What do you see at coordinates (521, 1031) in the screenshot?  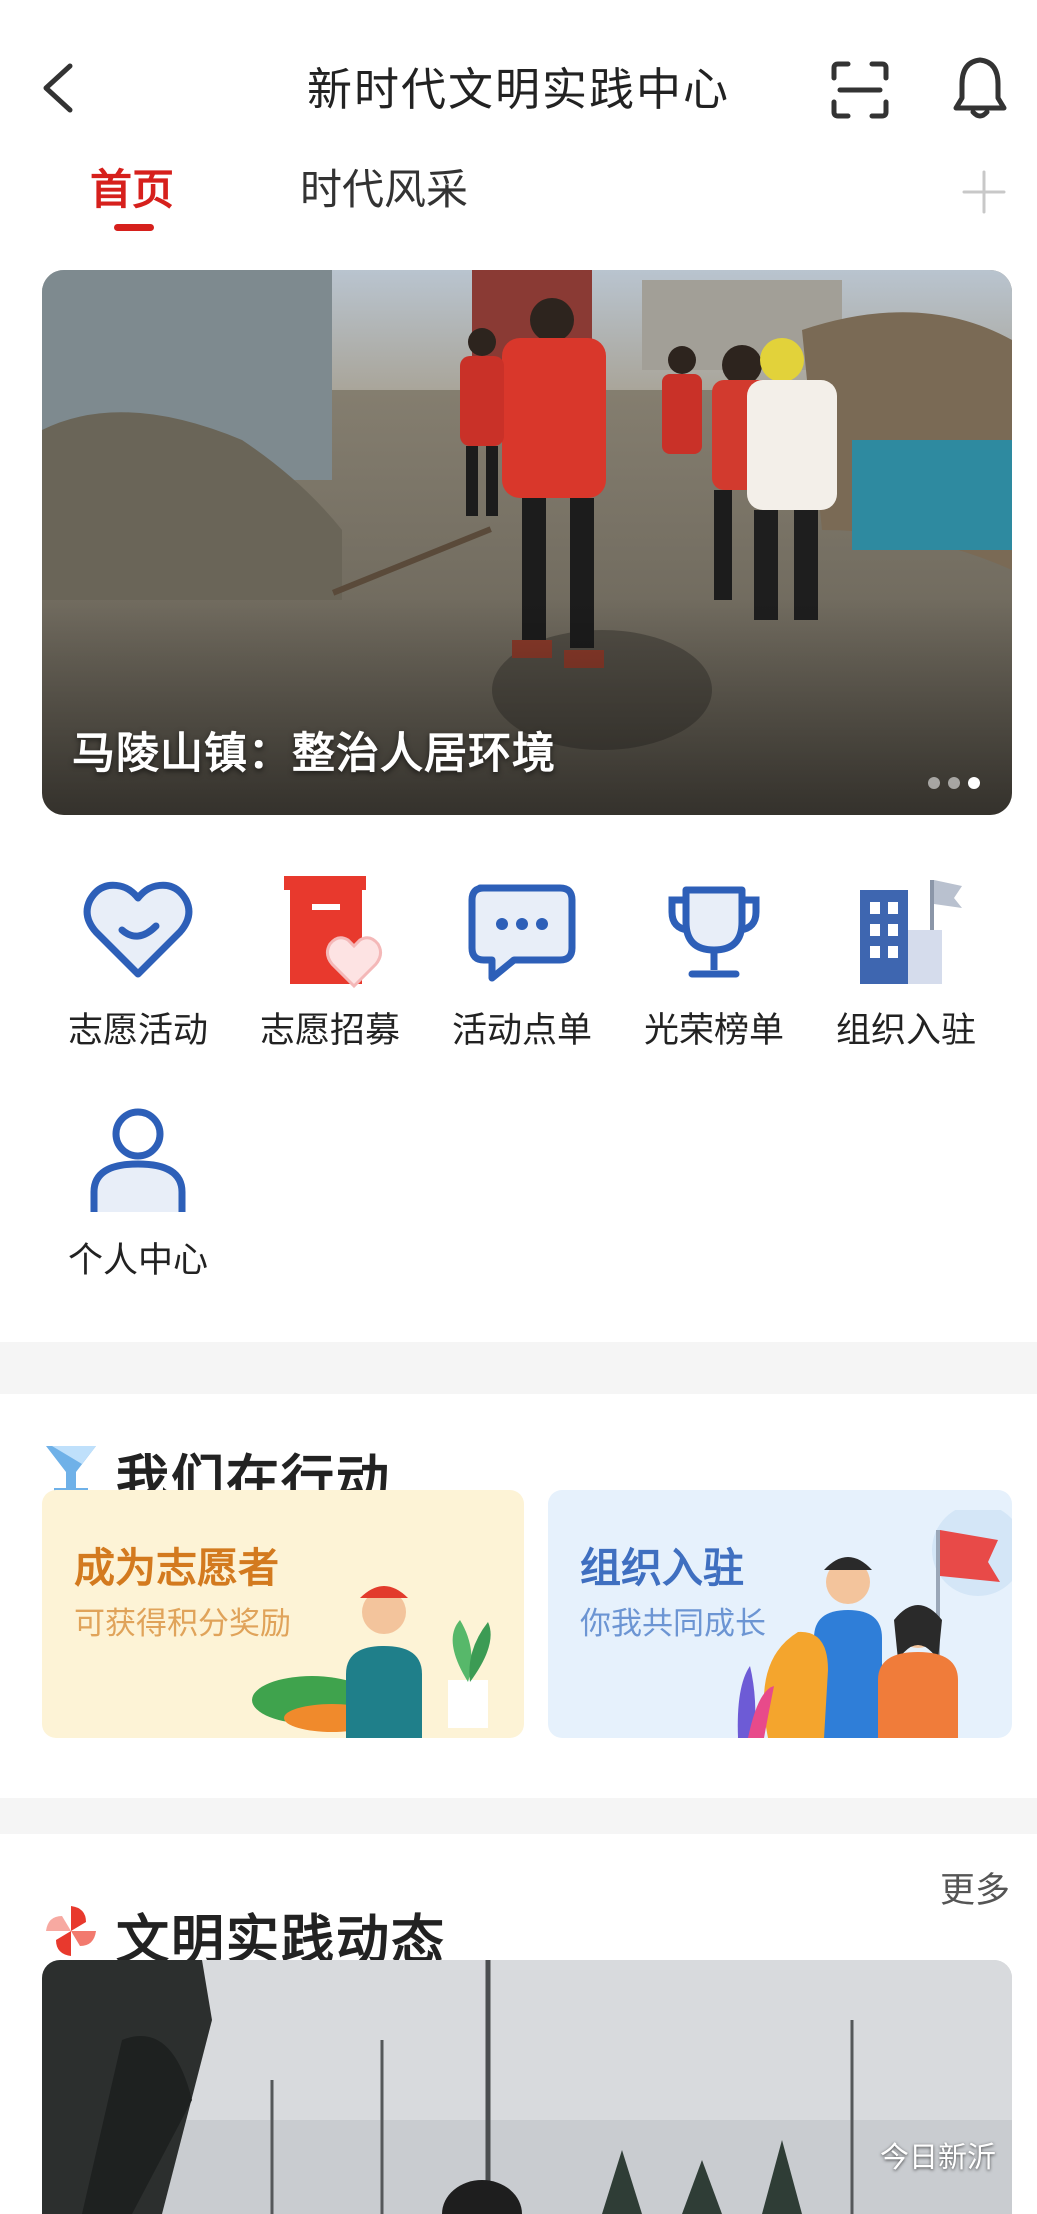 I see `menu-label: 活动点单` at bounding box center [521, 1031].